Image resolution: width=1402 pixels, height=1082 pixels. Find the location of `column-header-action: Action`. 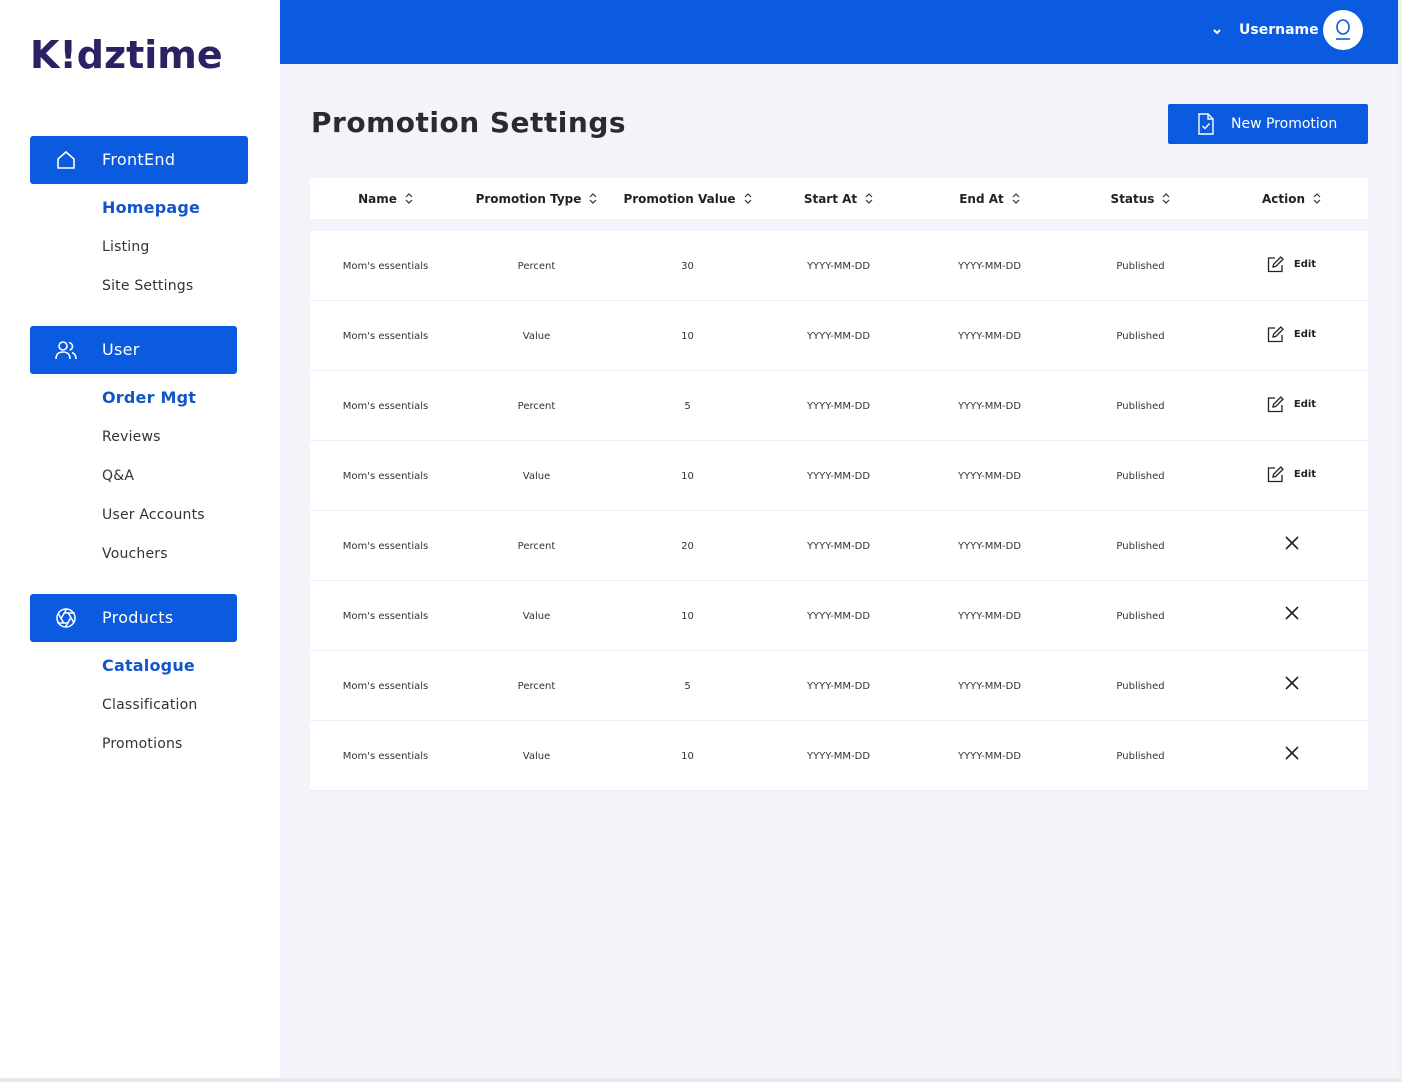

column-header-action: Action is located at coordinates (1291, 198).